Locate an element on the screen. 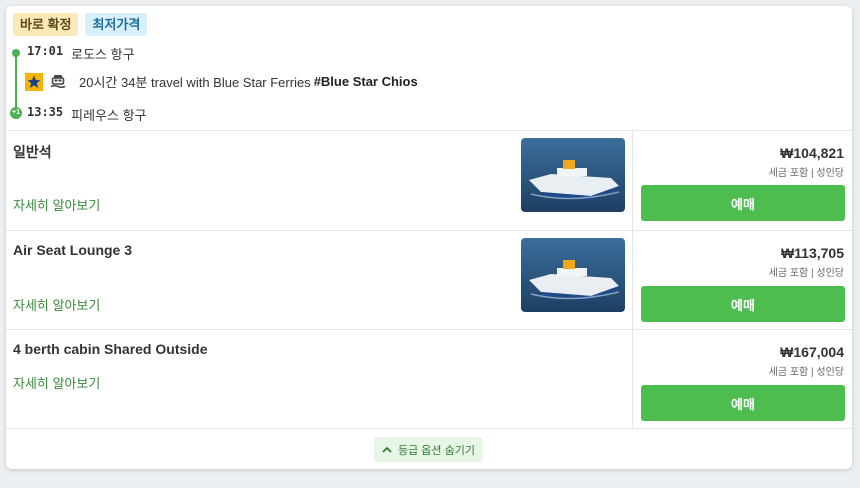 This screenshot has height=488, width=860. hide-class-options-label: 등급 옵션 숨기기 is located at coordinates (436, 450).